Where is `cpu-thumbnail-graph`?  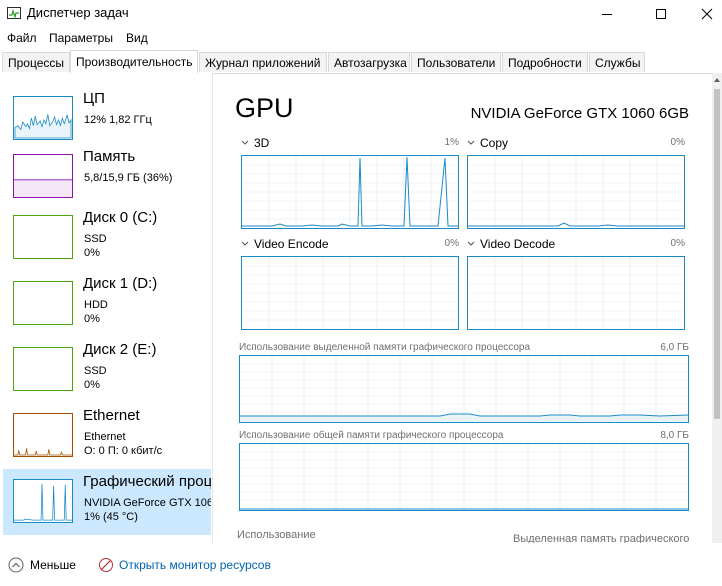
cpu-thumbnail-graph is located at coordinates (43, 118).